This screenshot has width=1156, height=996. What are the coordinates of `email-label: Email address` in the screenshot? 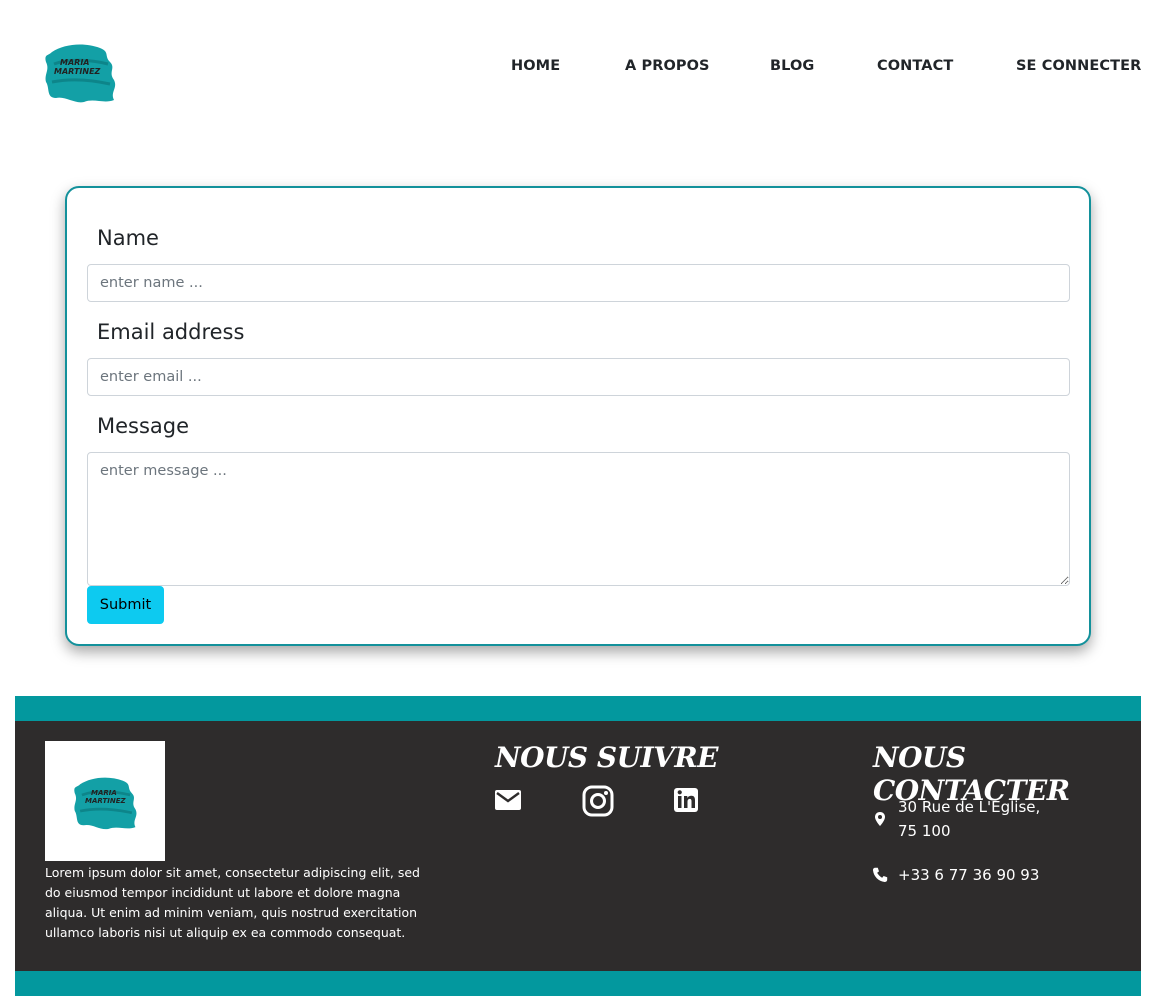 It's located at (171, 332).